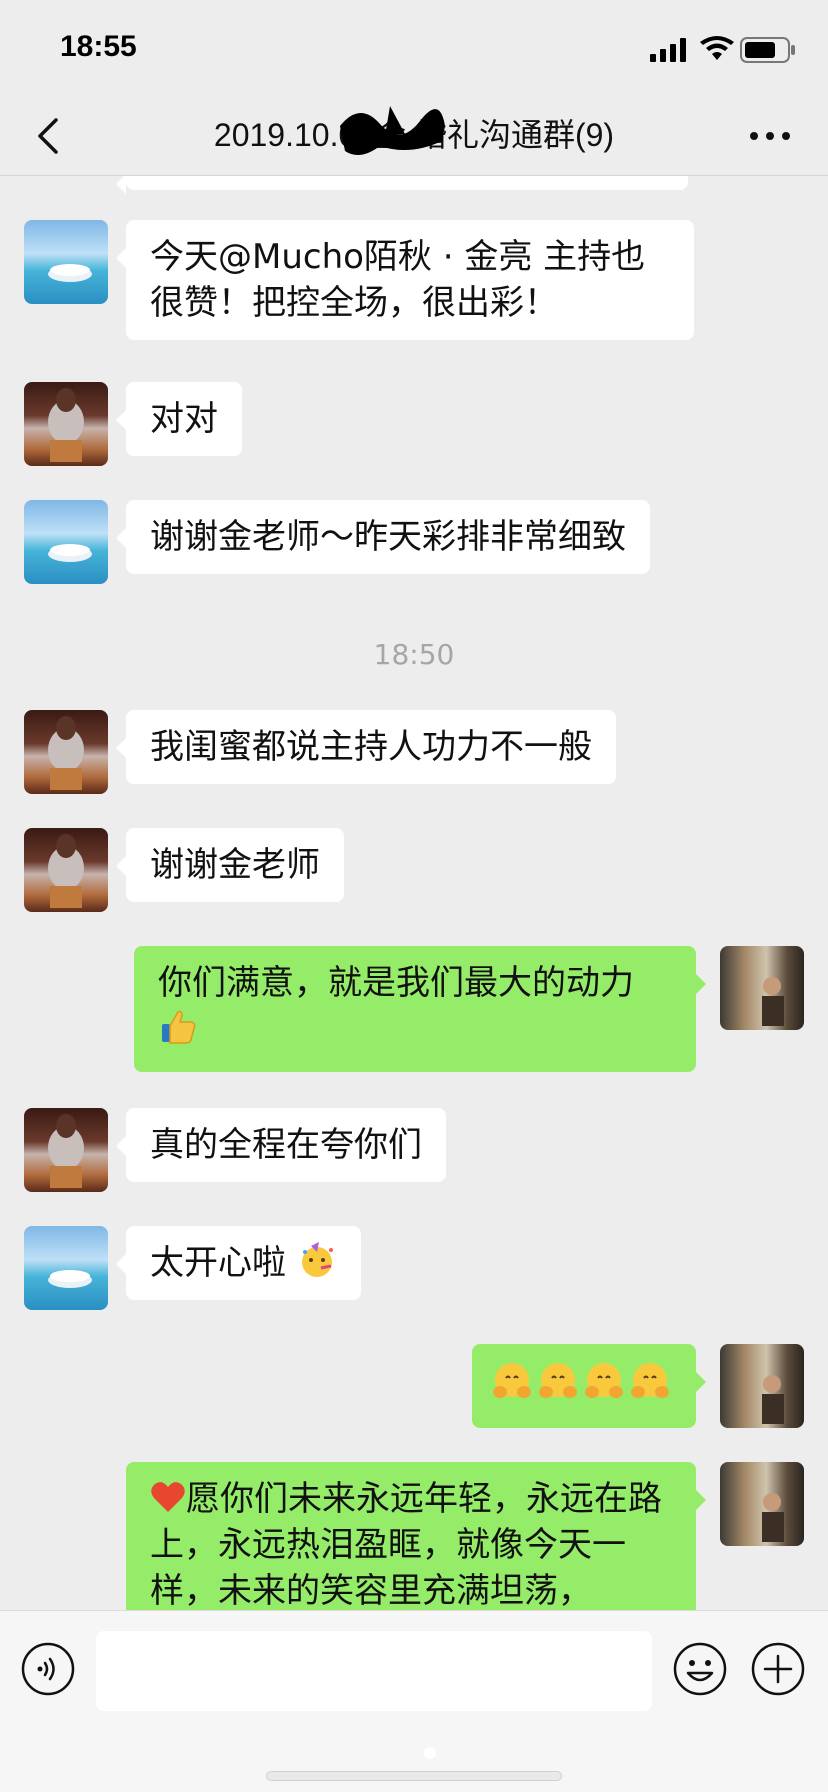 The image size is (828, 1792). Describe the element at coordinates (581, 1380) in the screenshot. I see `hugging-face-icon` at that location.